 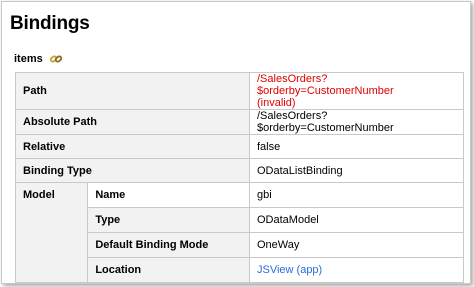 I want to click on binding-section-header: items, so click(x=38, y=59).